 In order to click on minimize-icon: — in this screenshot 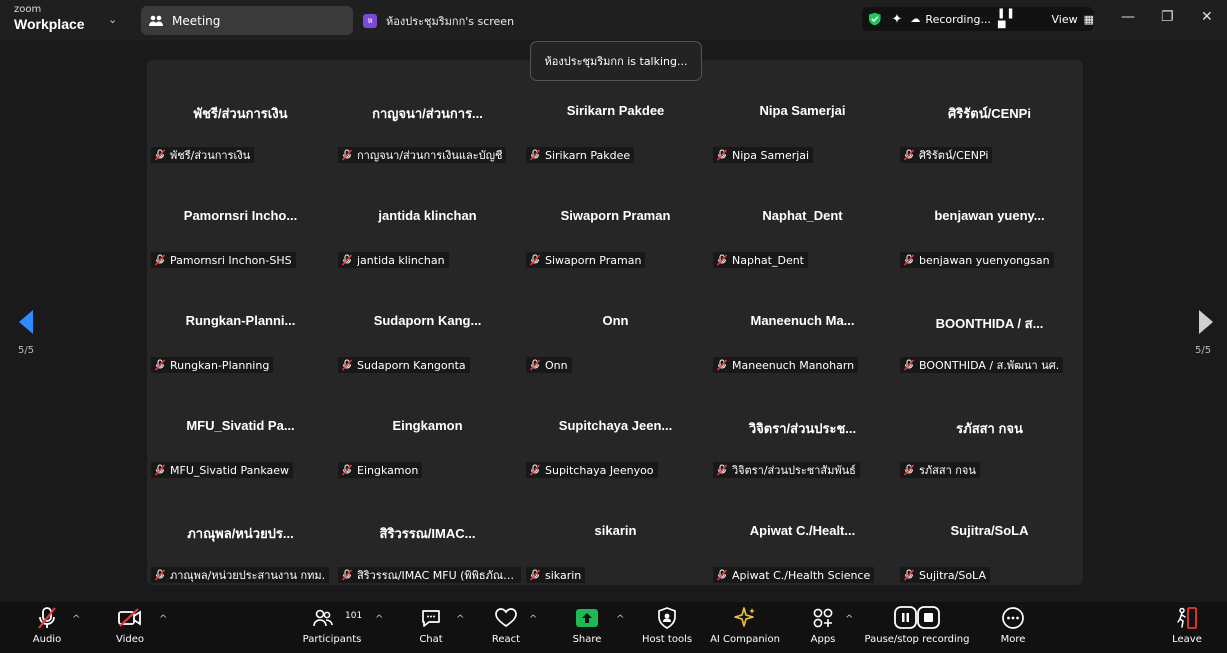, I will do `click(1128, 17)`.